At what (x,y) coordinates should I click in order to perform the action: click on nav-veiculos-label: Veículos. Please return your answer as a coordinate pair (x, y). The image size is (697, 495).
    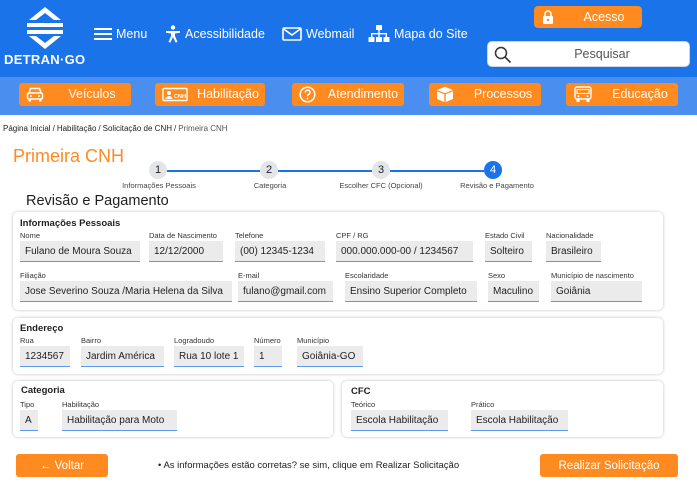
    Looking at the image, I should click on (92, 94).